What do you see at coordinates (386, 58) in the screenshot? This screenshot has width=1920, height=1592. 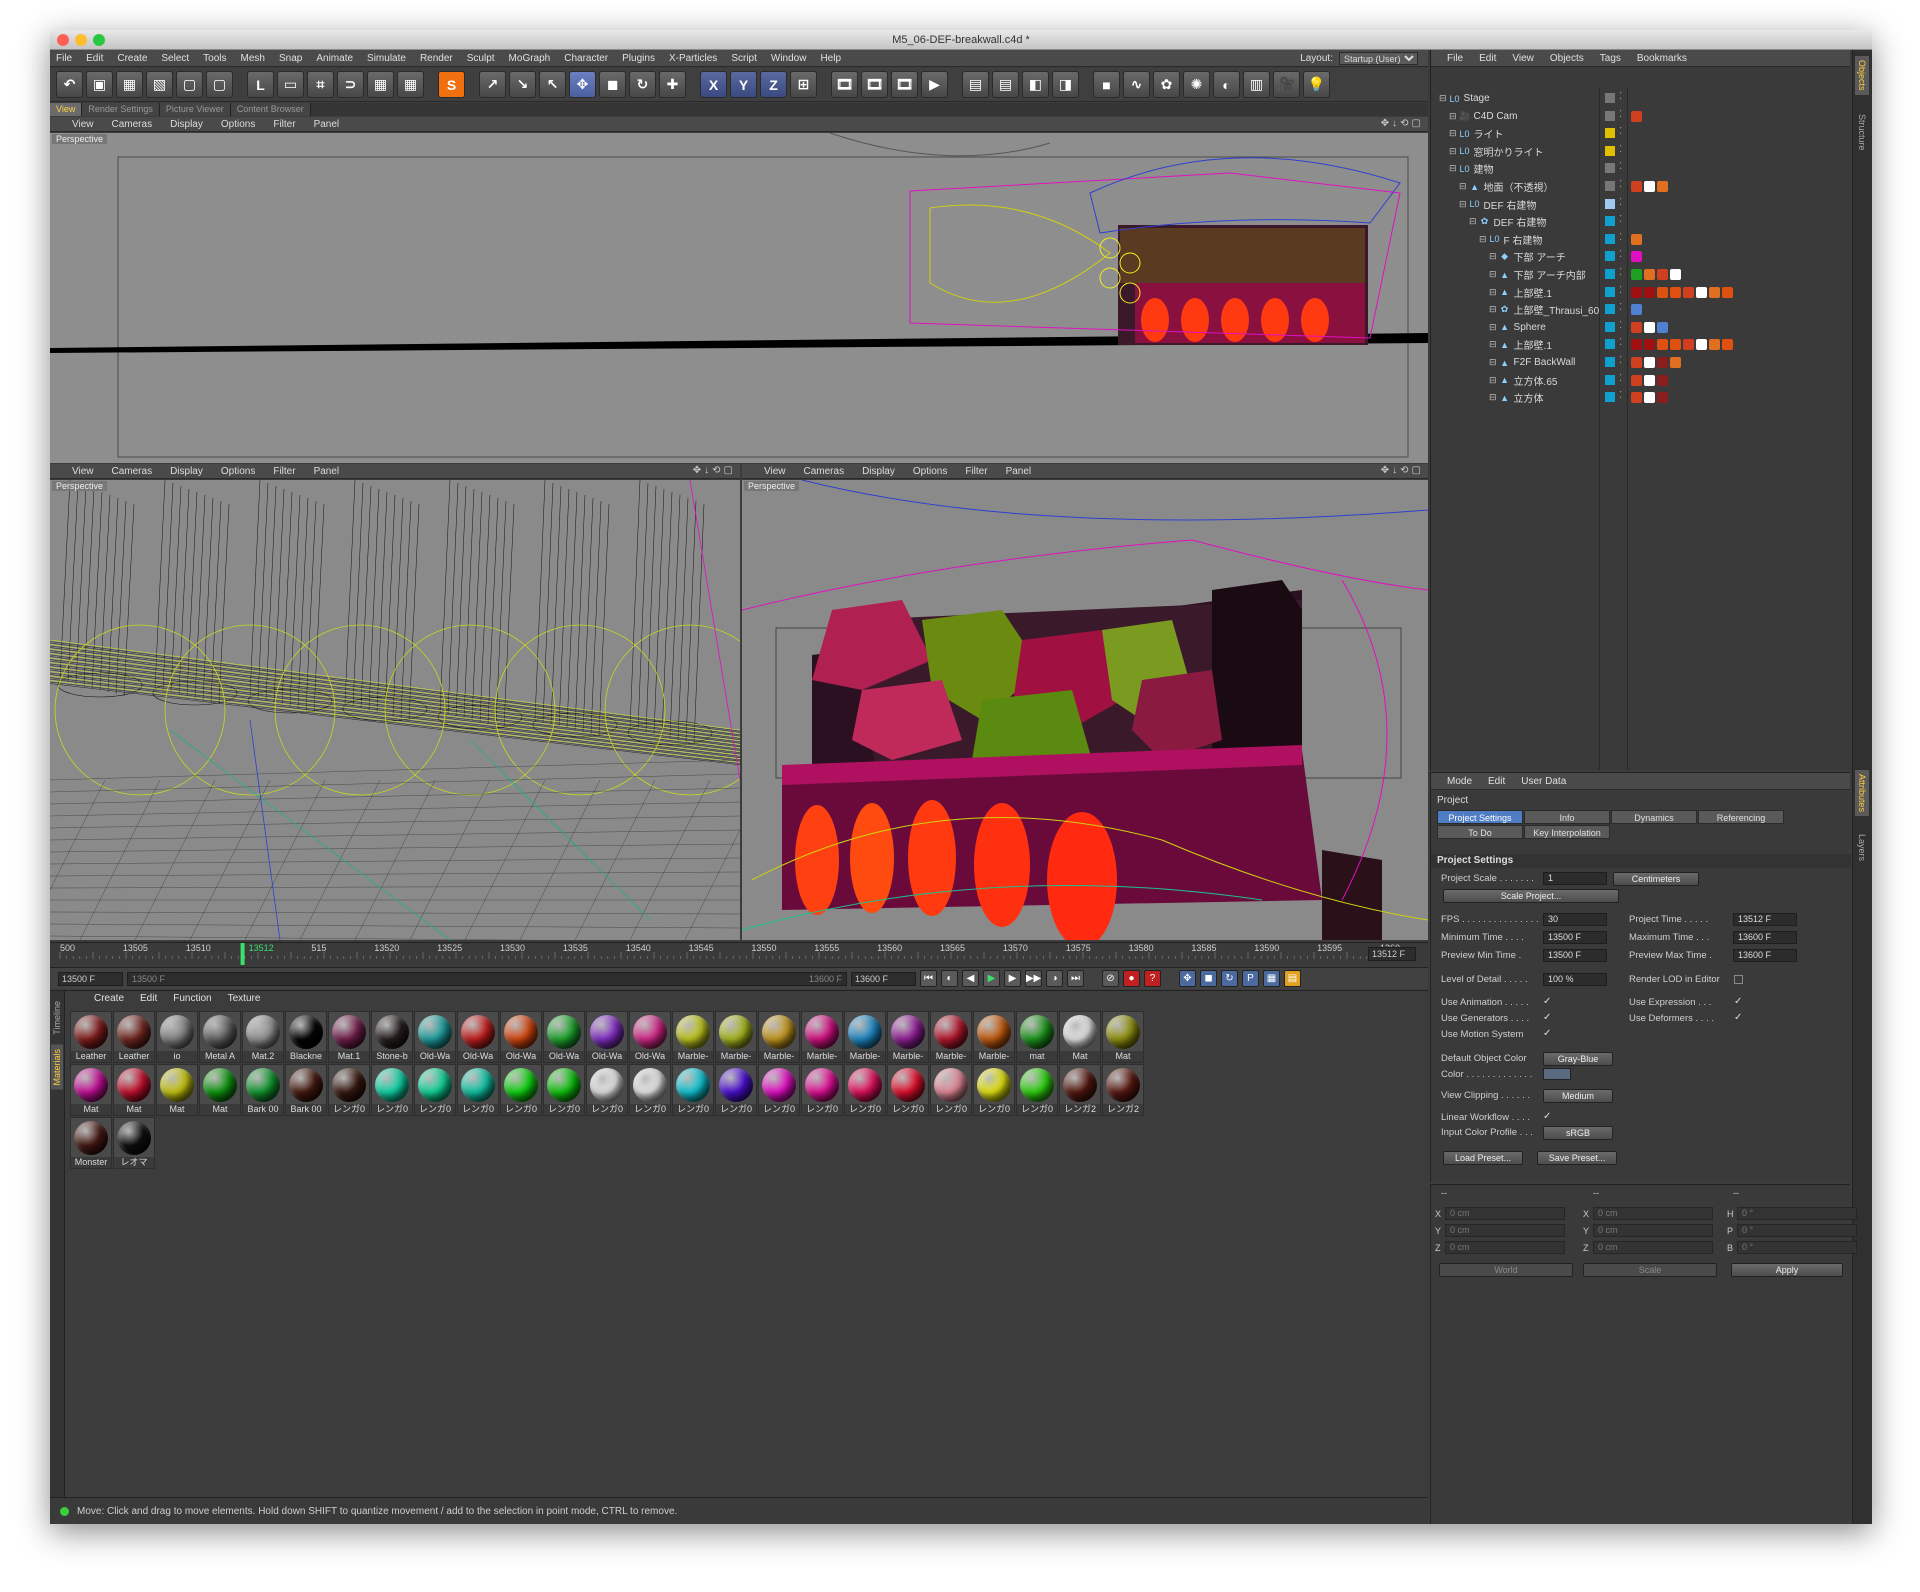 I see `menu-simulate: Simulate` at bounding box center [386, 58].